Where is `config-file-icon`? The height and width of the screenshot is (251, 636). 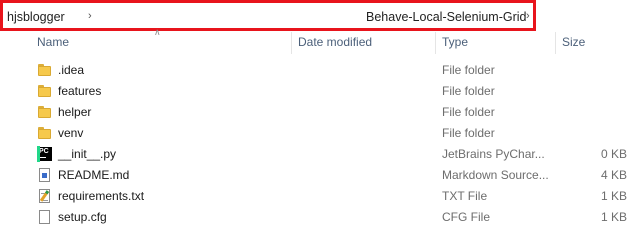 config-file-icon is located at coordinates (45, 217).